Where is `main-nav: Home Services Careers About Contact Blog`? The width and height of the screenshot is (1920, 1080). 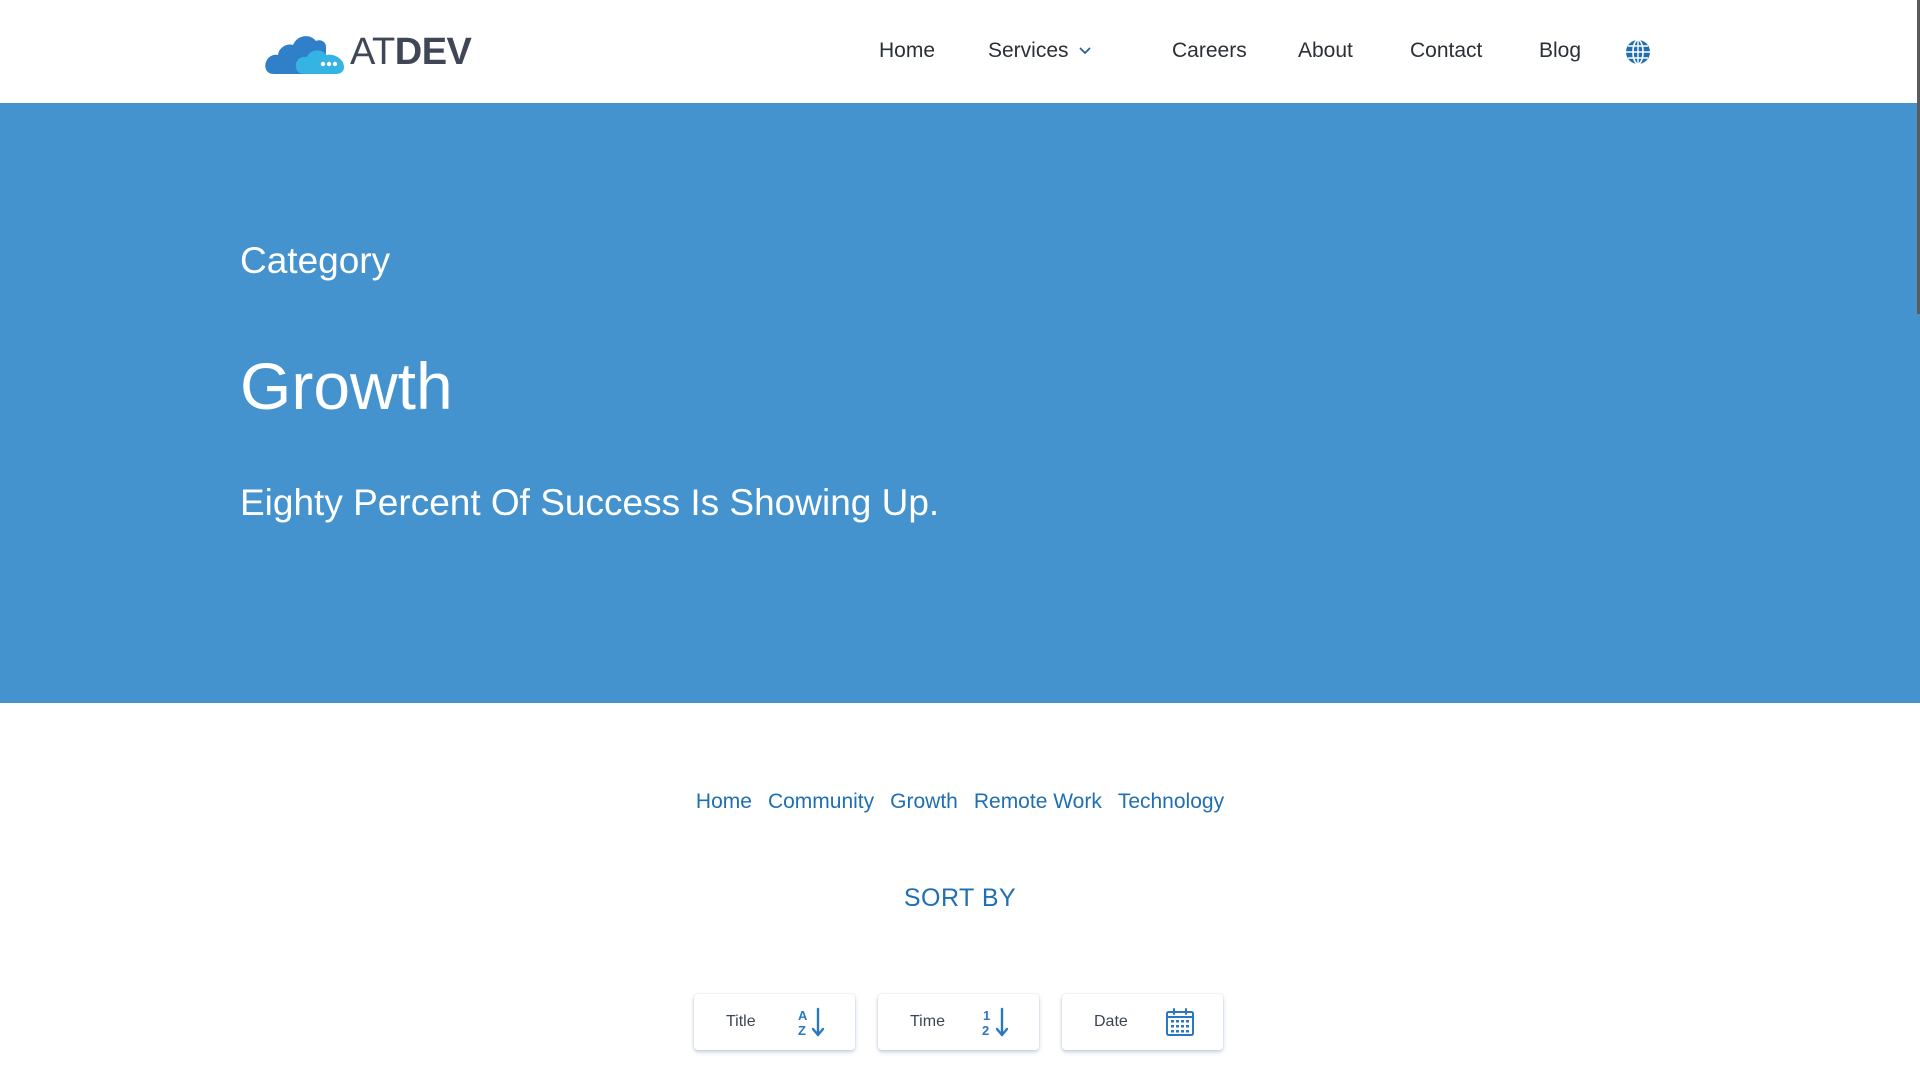
main-nav: Home Services Careers About Contact Blog is located at coordinates (960, 51).